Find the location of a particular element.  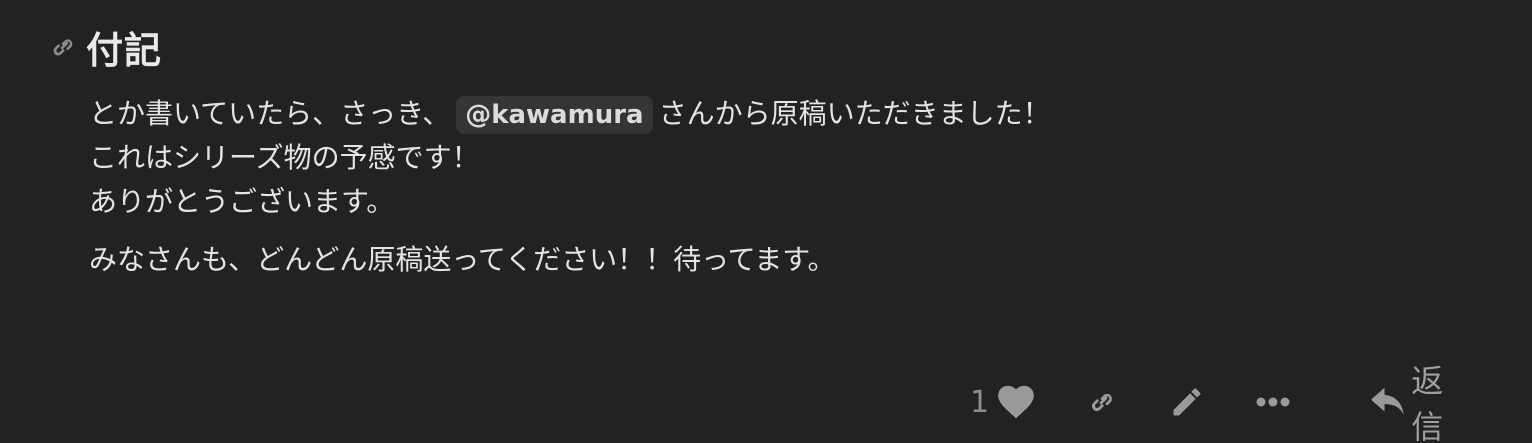

heart-icon is located at coordinates (1016, 402).